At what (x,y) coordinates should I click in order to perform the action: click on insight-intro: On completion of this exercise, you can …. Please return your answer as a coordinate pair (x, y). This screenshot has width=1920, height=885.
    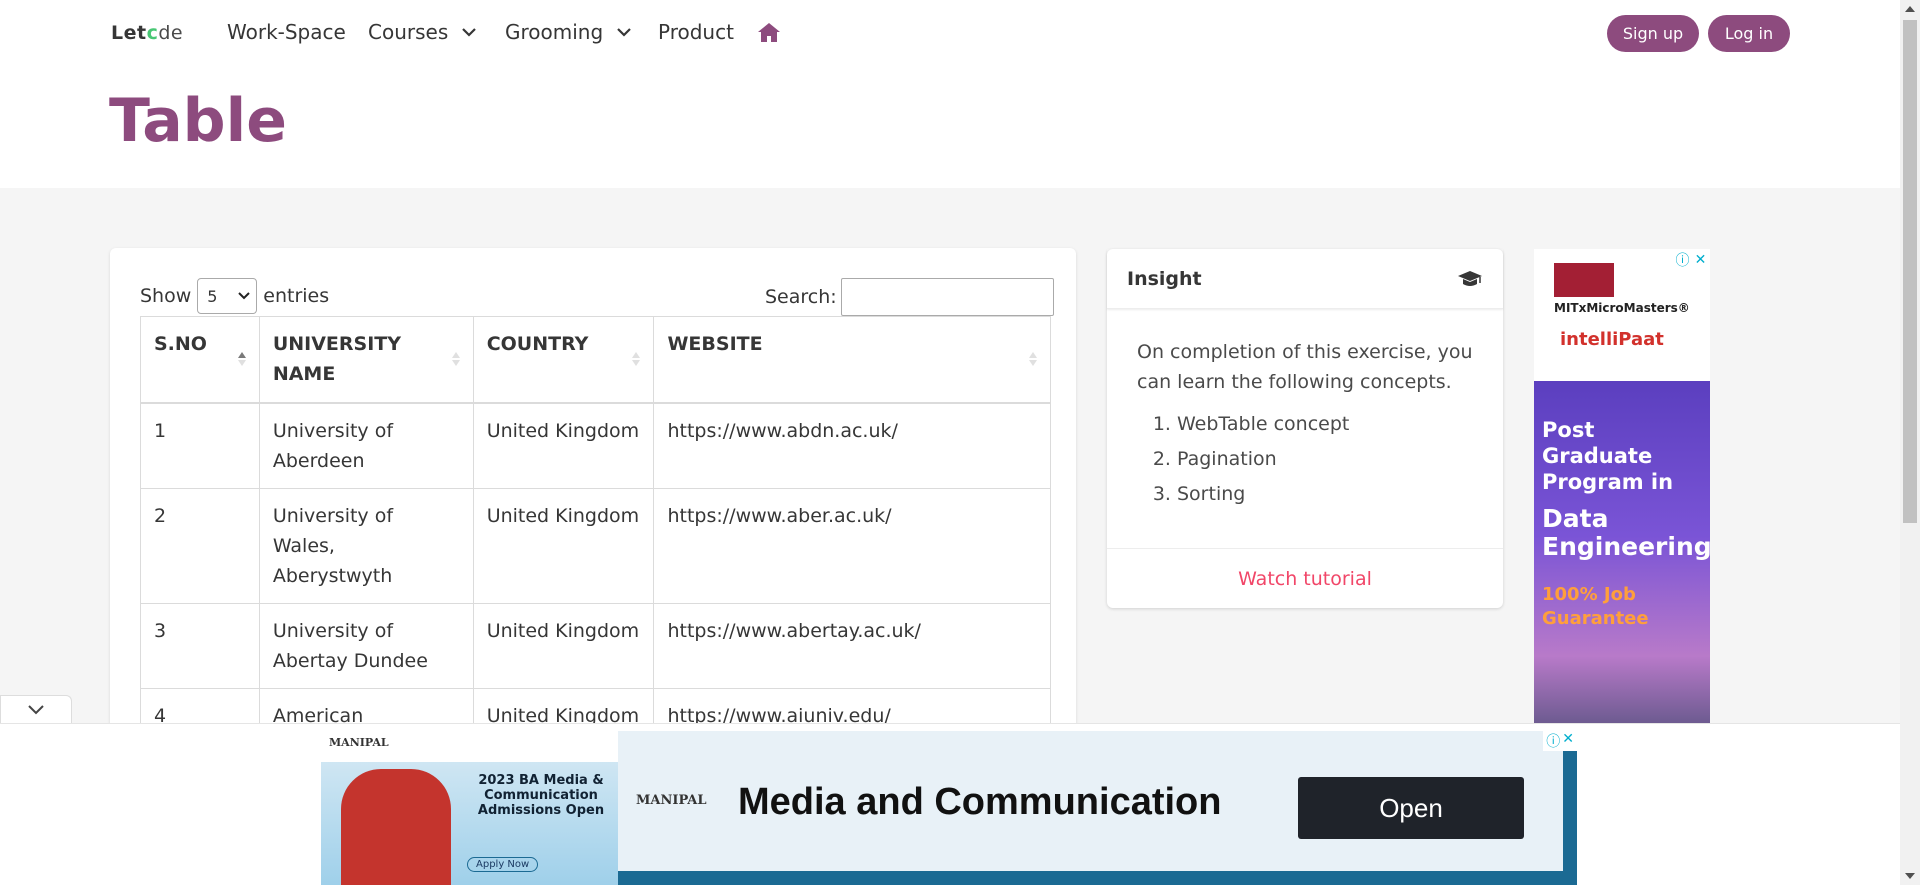
    Looking at the image, I should click on (1305, 367).